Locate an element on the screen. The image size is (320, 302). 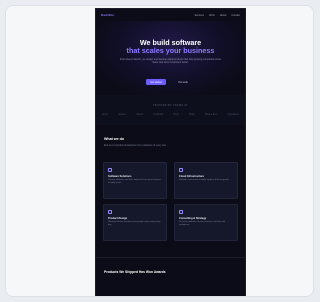
get-started-button: Get started is located at coordinates (156, 82).